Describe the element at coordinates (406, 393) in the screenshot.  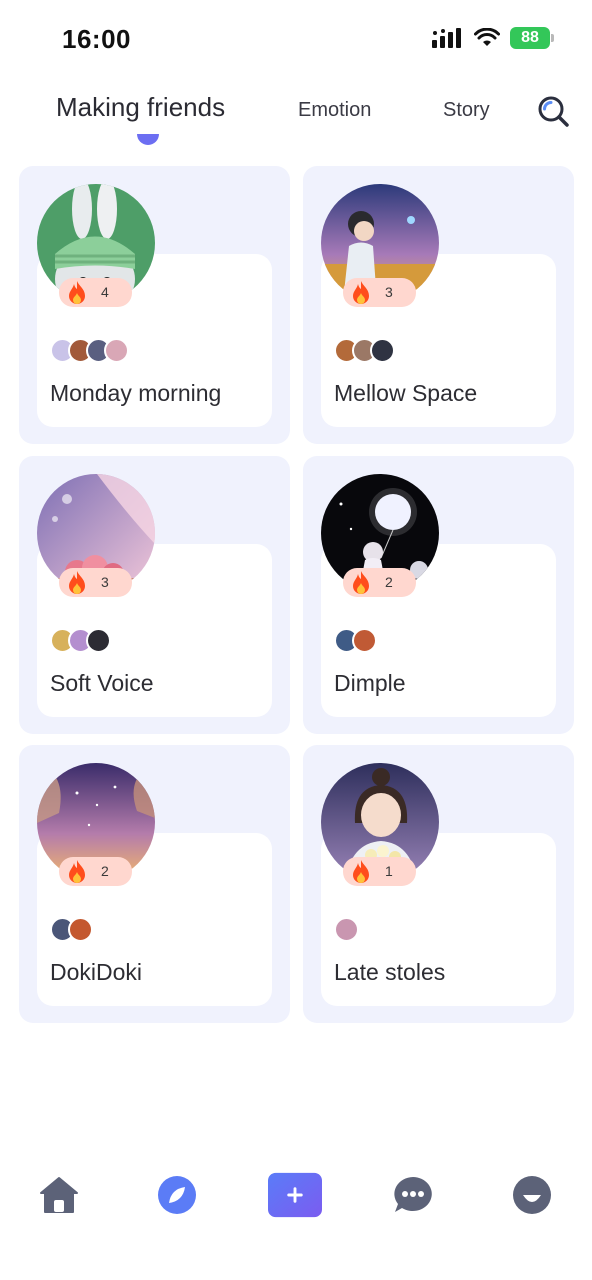
I see `room-title: Mellow Space` at that location.